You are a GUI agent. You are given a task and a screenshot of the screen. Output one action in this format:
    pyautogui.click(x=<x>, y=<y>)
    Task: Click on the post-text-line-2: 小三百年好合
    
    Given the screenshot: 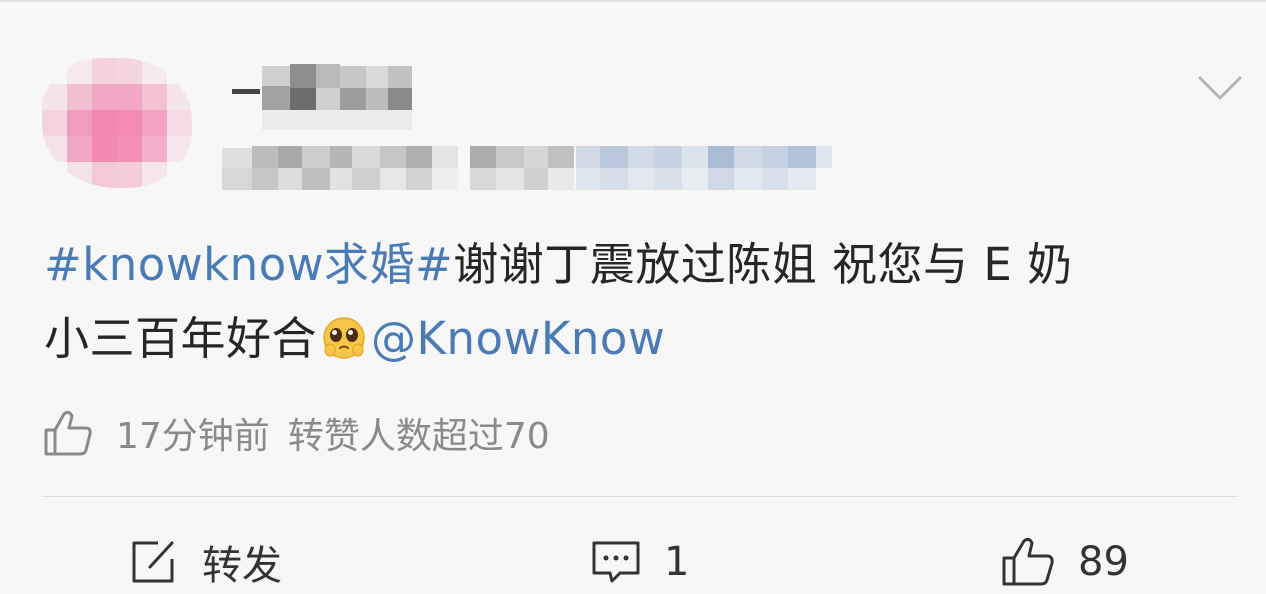 What is the action you would take?
    pyautogui.click(x=181, y=338)
    